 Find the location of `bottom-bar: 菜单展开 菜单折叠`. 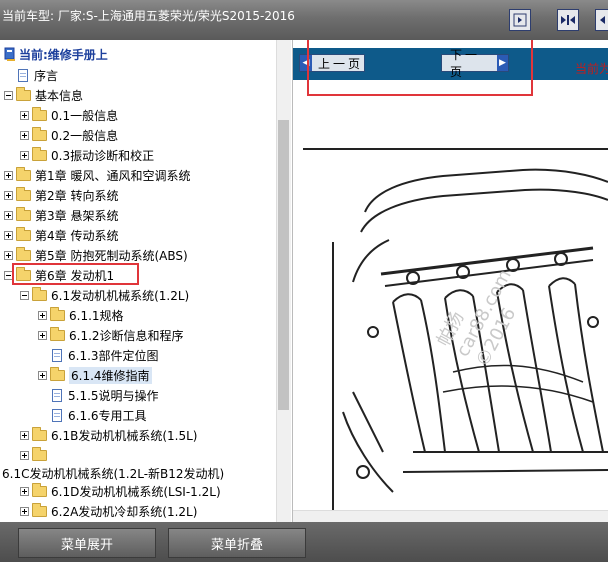

bottom-bar: 菜单展开 菜单折叠 is located at coordinates (304, 542).